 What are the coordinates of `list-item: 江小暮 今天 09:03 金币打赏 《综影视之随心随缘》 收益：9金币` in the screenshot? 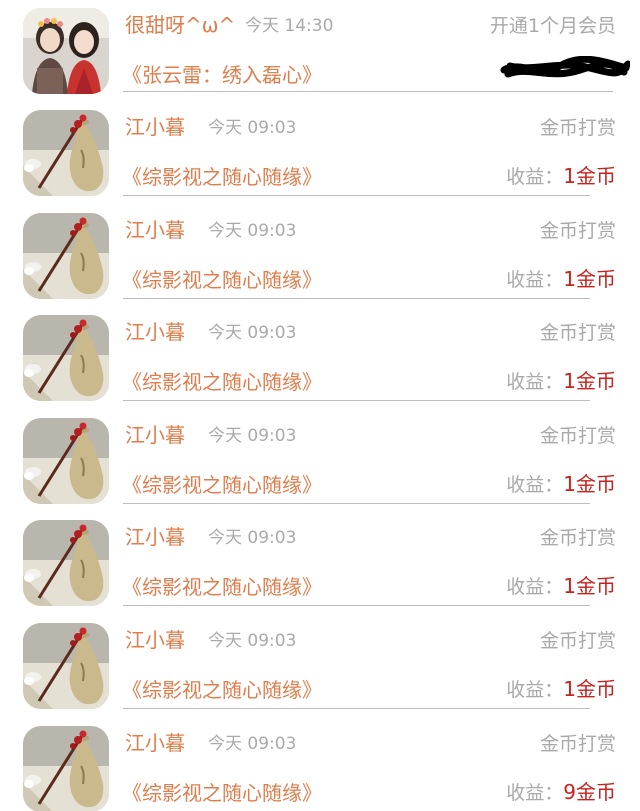 It's located at (320, 764).